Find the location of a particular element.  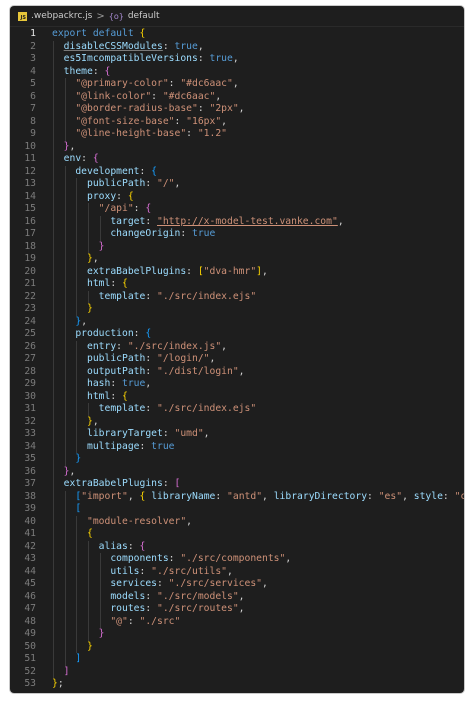

code-line: 37 extraBabelPlugins: [ is located at coordinates (237, 484).